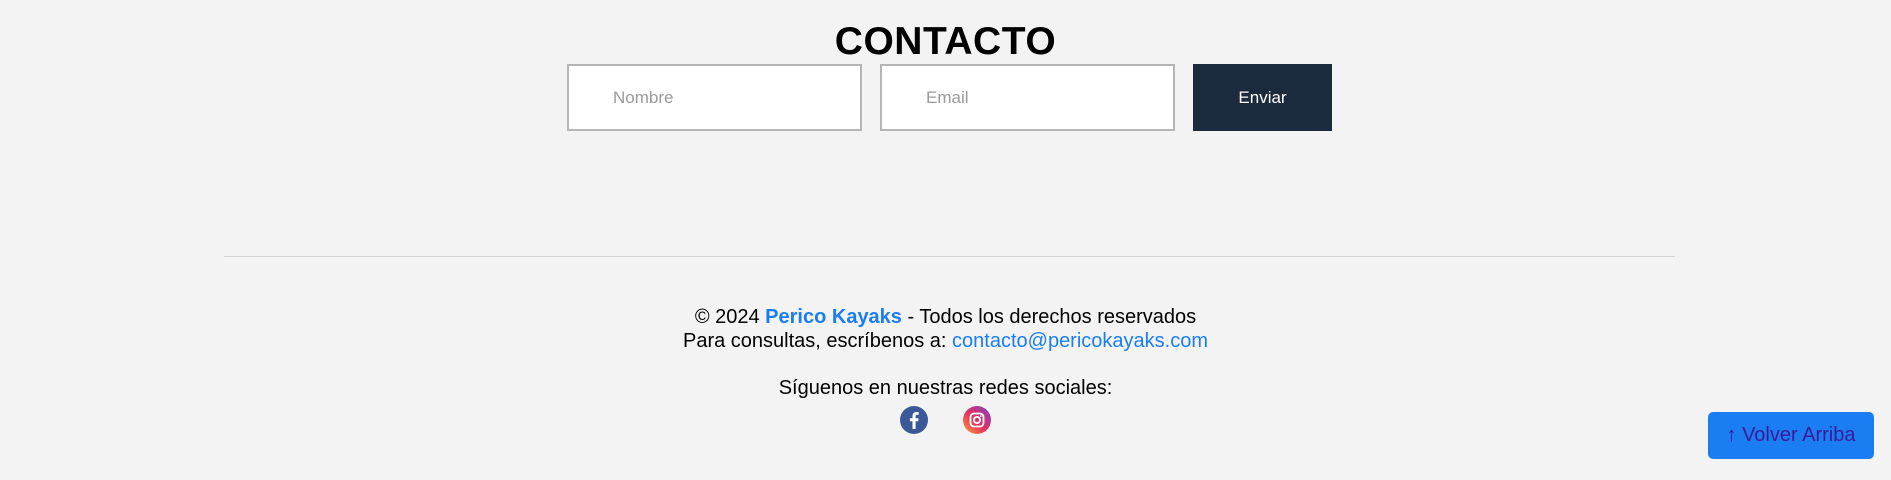  What do you see at coordinates (833, 317) in the screenshot?
I see `brand-name: Perico Kayaks` at bounding box center [833, 317].